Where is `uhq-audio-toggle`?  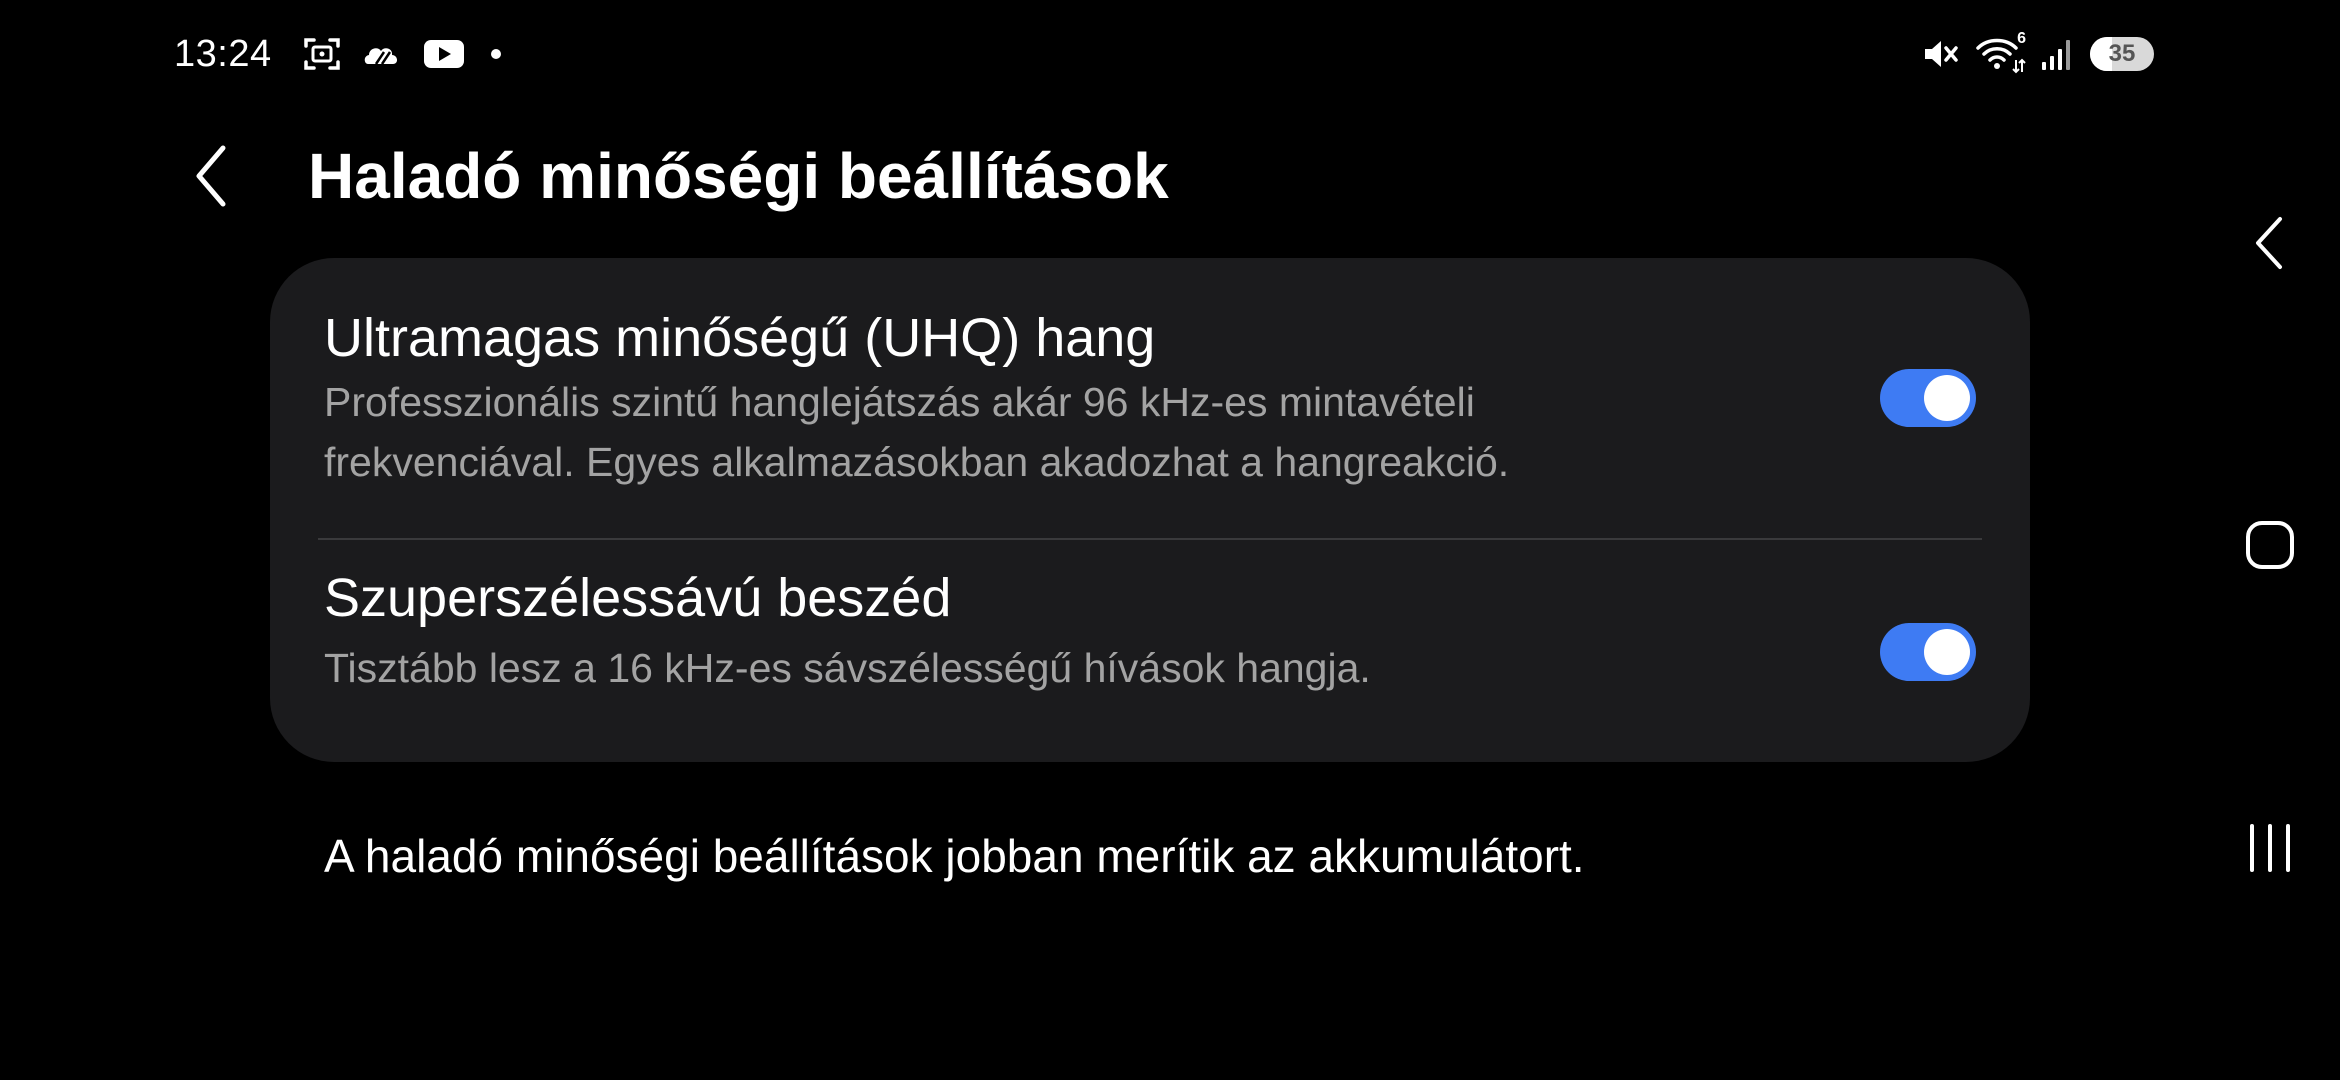
uhq-audio-toggle is located at coordinates (1928, 398).